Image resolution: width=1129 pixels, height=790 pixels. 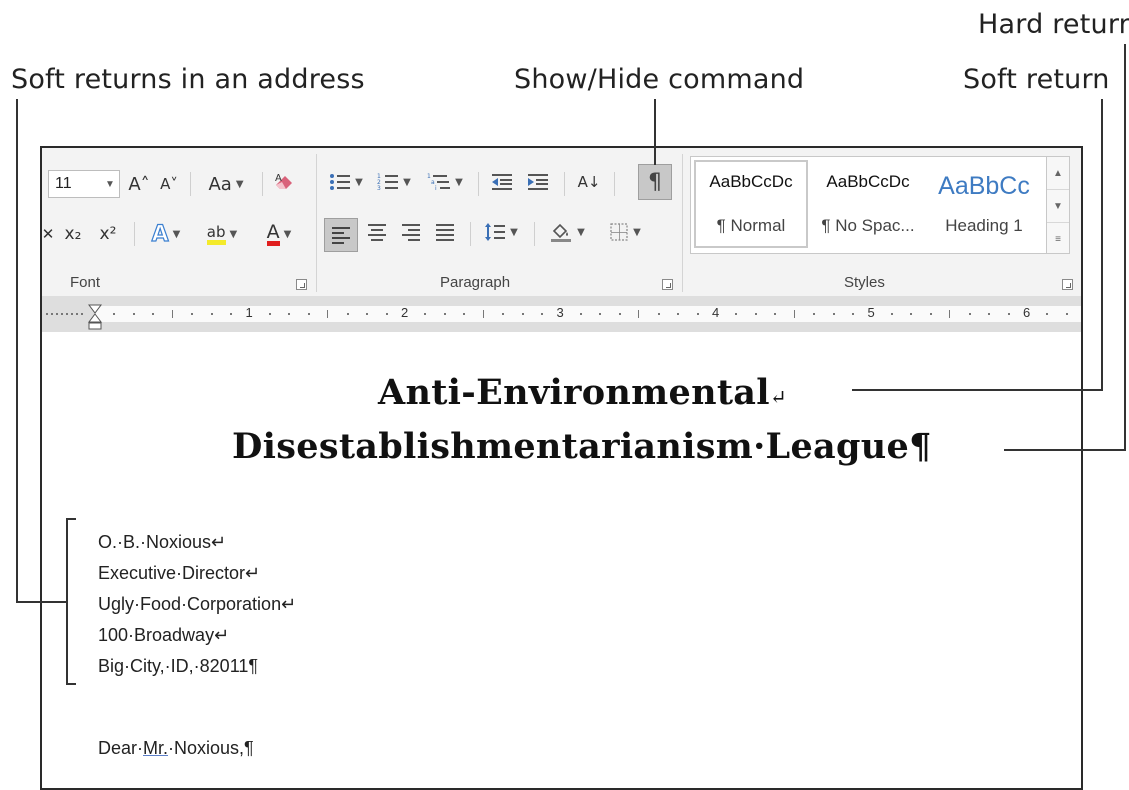 What do you see at coordinates (301, 284) in the screenshot?
I see `font-dialog-launcher-icon` at bounding box center [301, 284].